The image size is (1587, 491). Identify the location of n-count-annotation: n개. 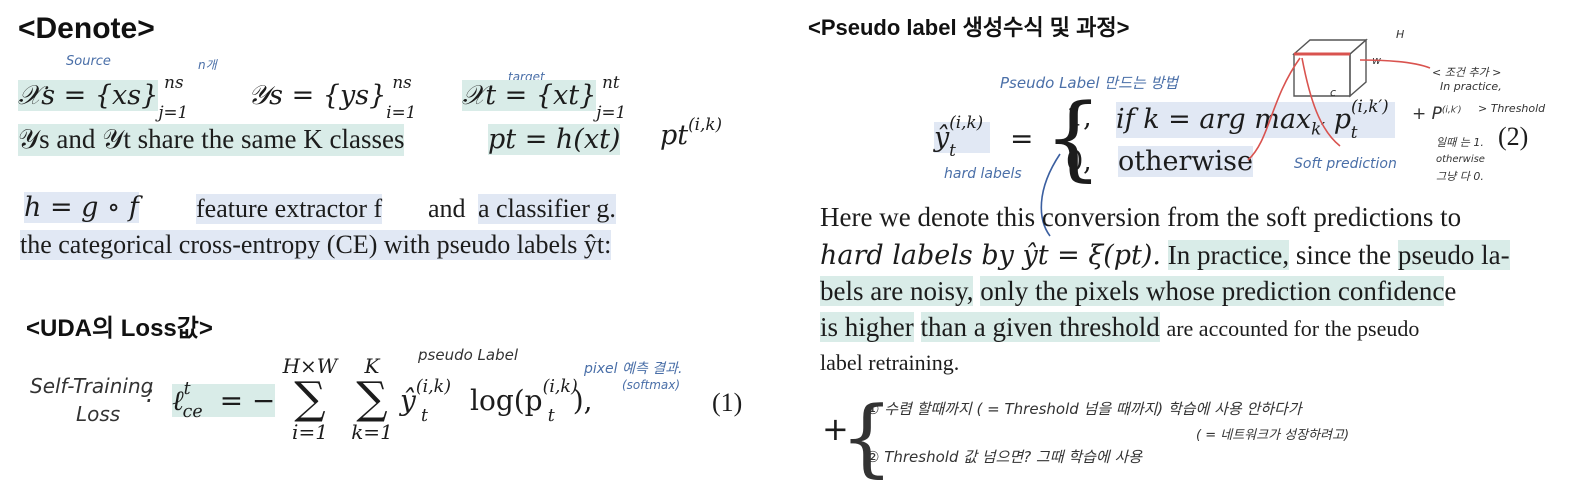
(207, 65).